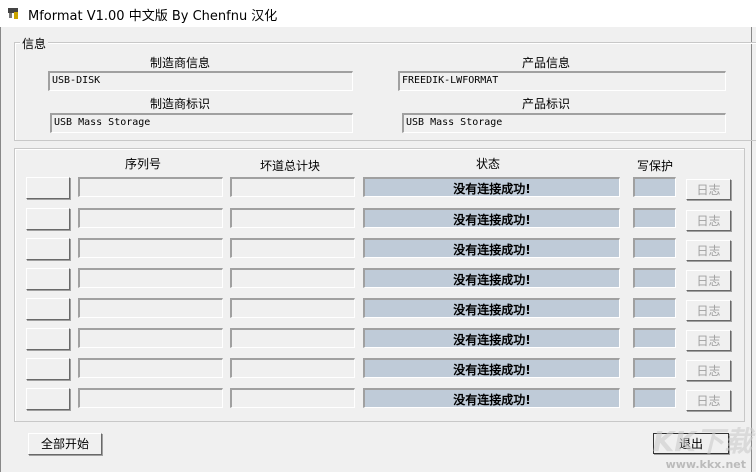 The width and height of the screenshot is (756, 472). Describe the element at coordinates (564, 123) in the screenshot. I see `product-id-field: USB Mass Storage` at that location.